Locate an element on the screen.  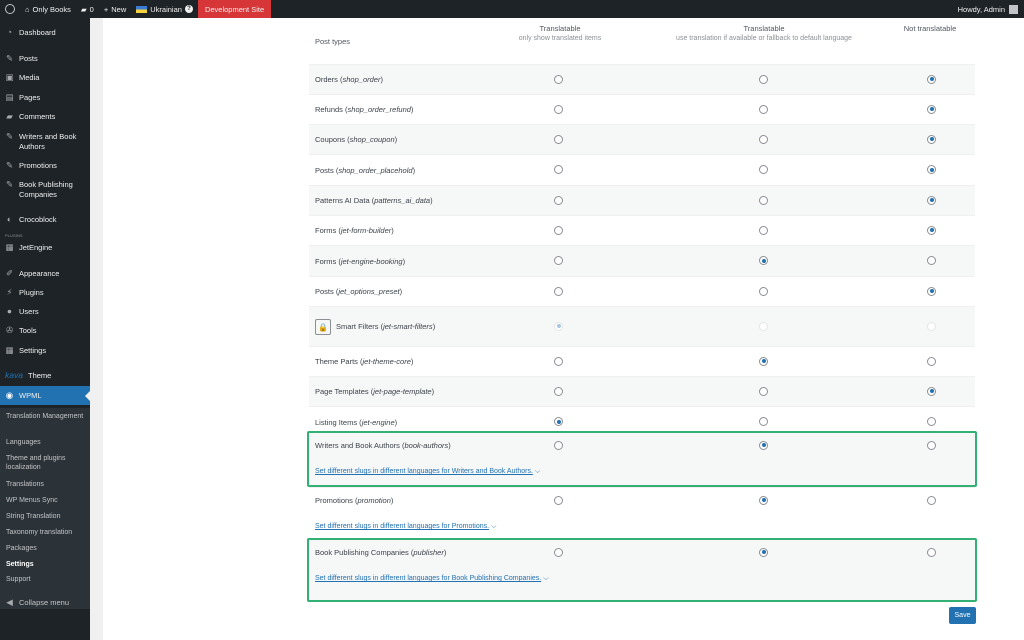
post-type-slug: jet-form-builder is located at coordinates (366, 230).